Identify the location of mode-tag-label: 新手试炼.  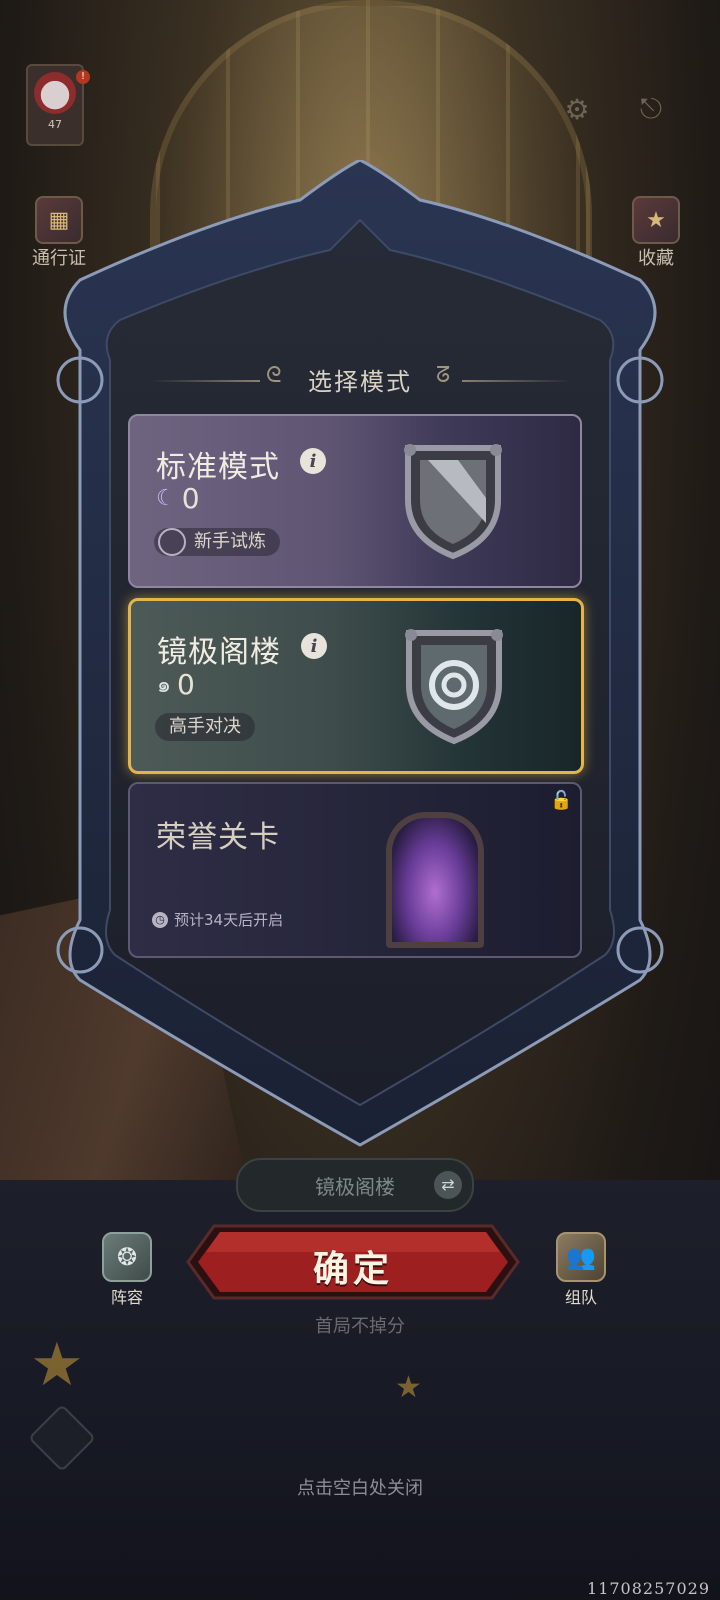
(230, 541).